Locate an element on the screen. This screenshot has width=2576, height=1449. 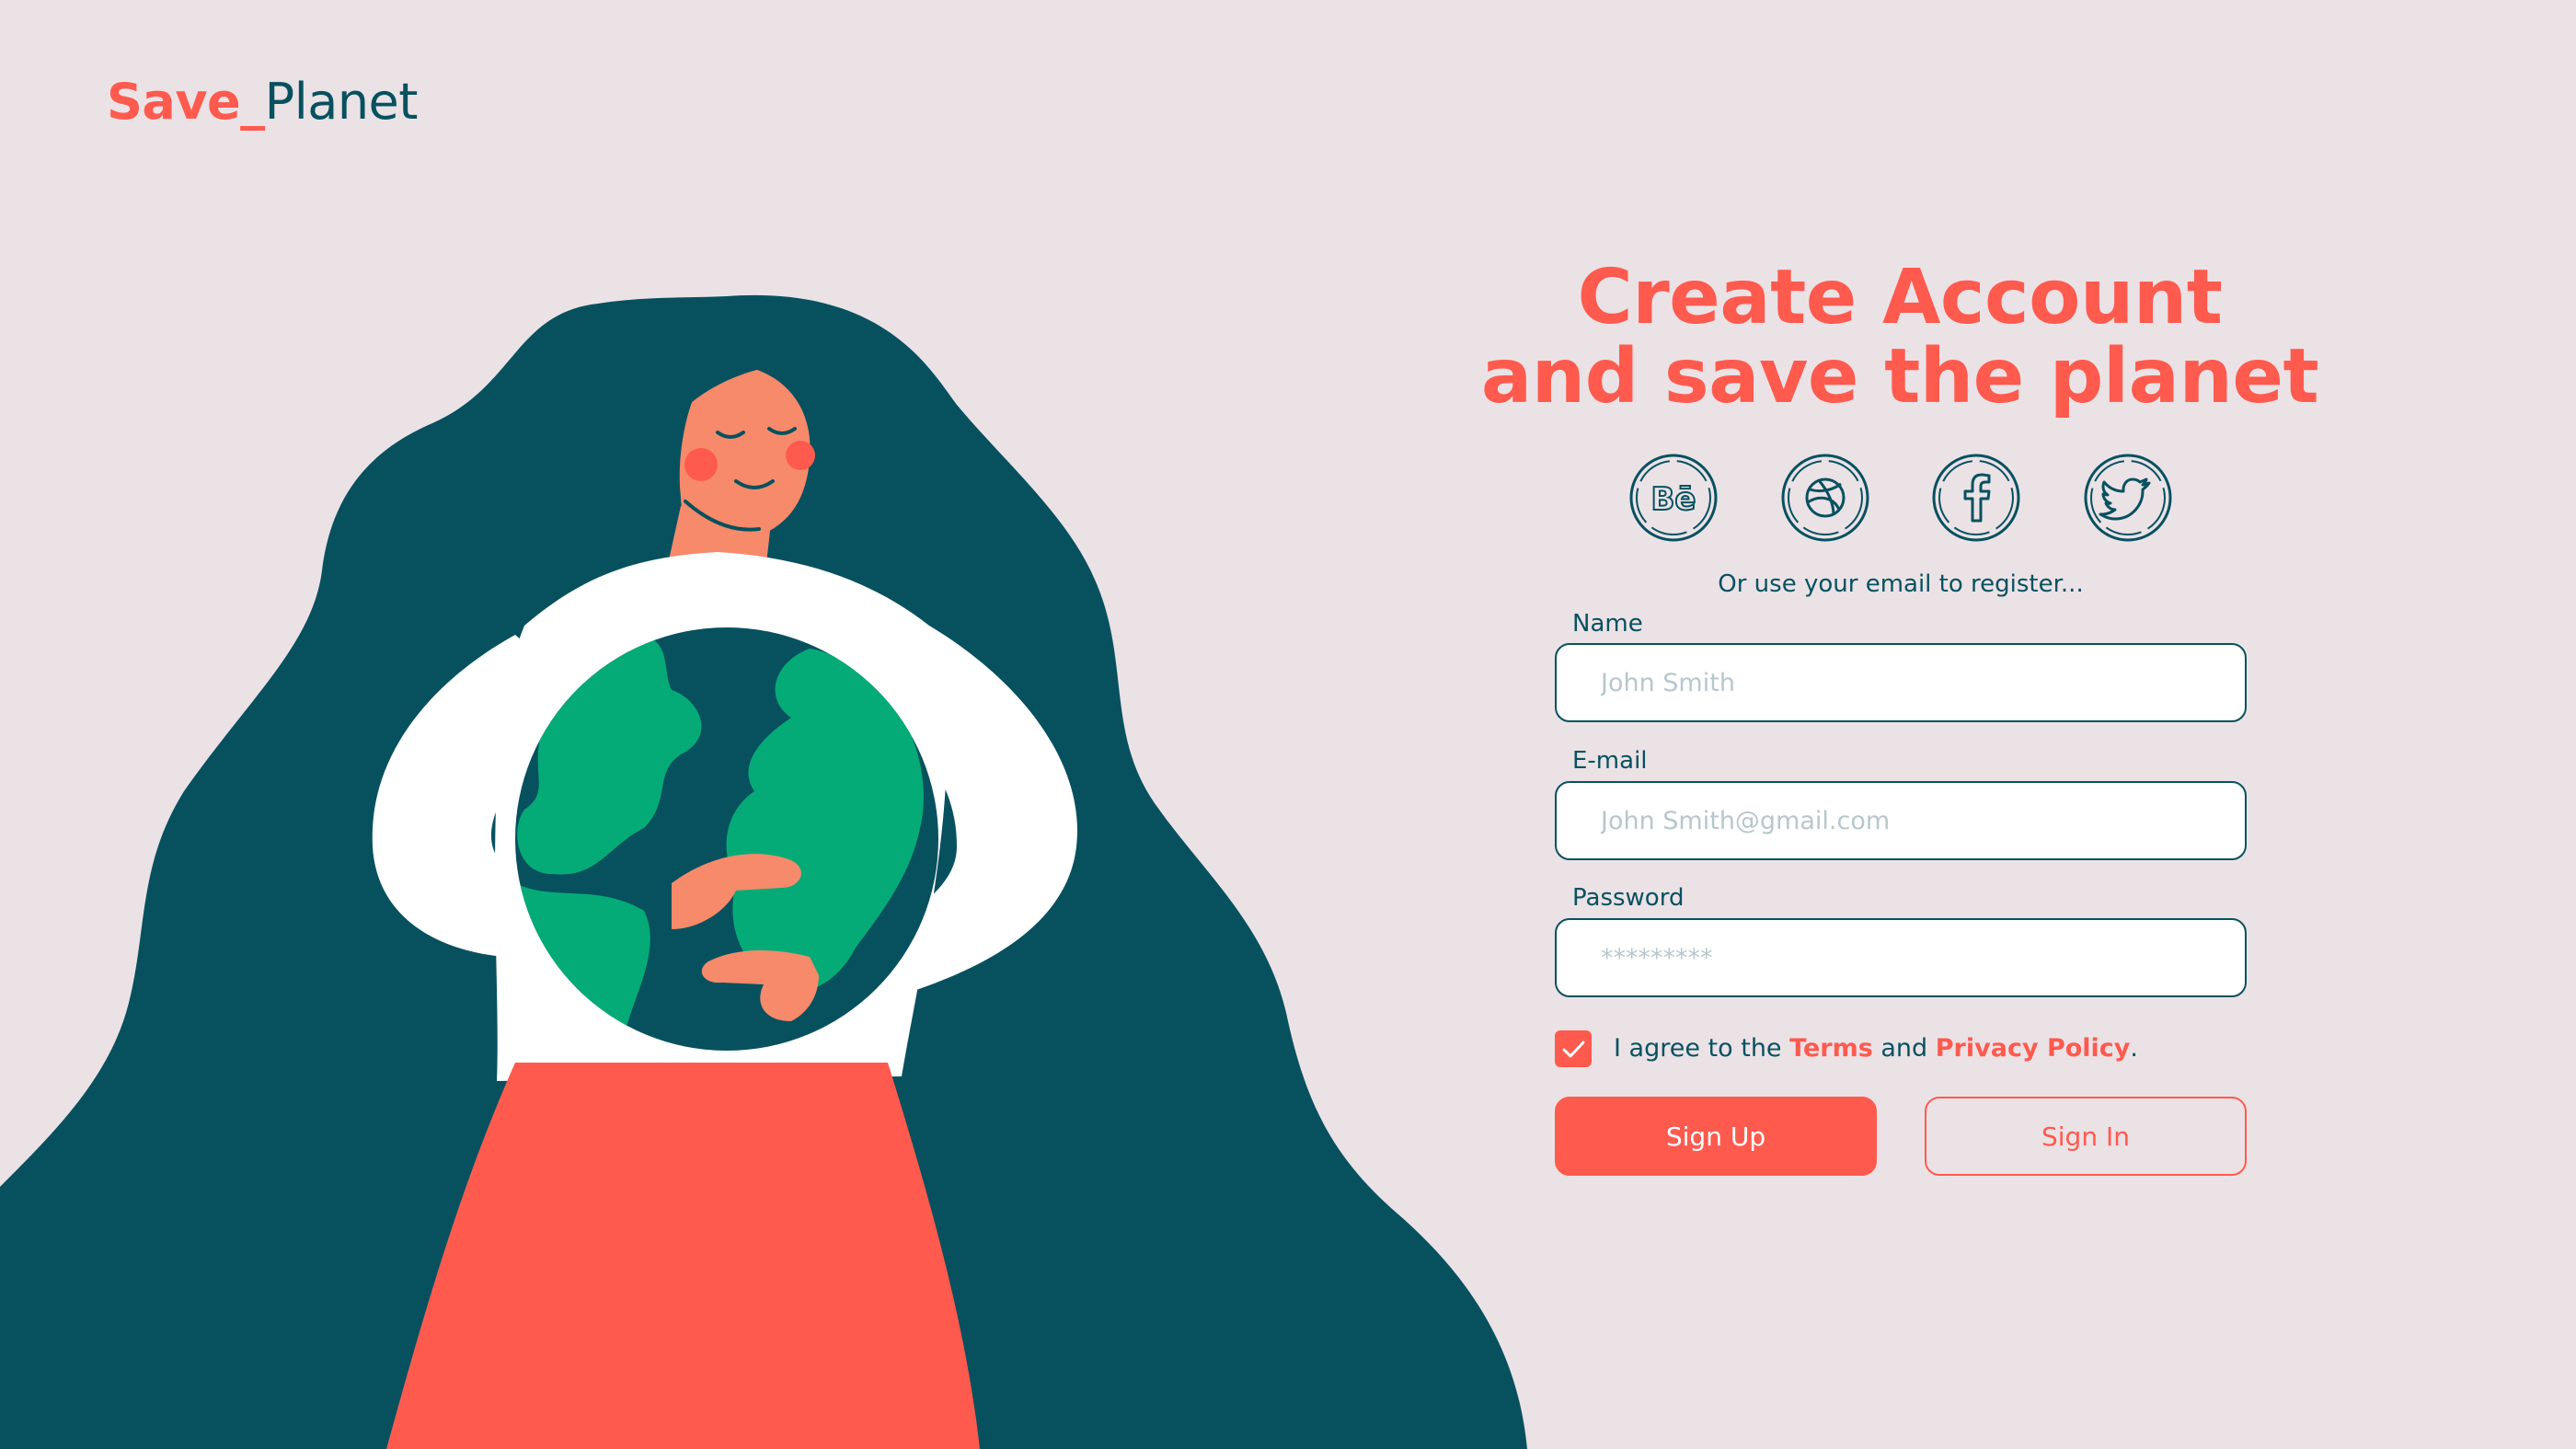
svg-text: Bē is located at coordinates (1673, 499).